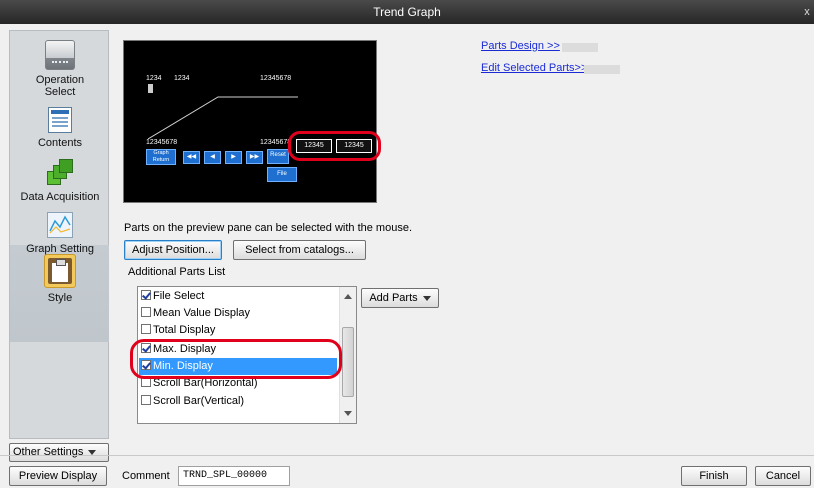 This screenshot has width=814, height=488. I want to click on sidebar-item-graph-setting: Graph Setting, so click(60, 233).